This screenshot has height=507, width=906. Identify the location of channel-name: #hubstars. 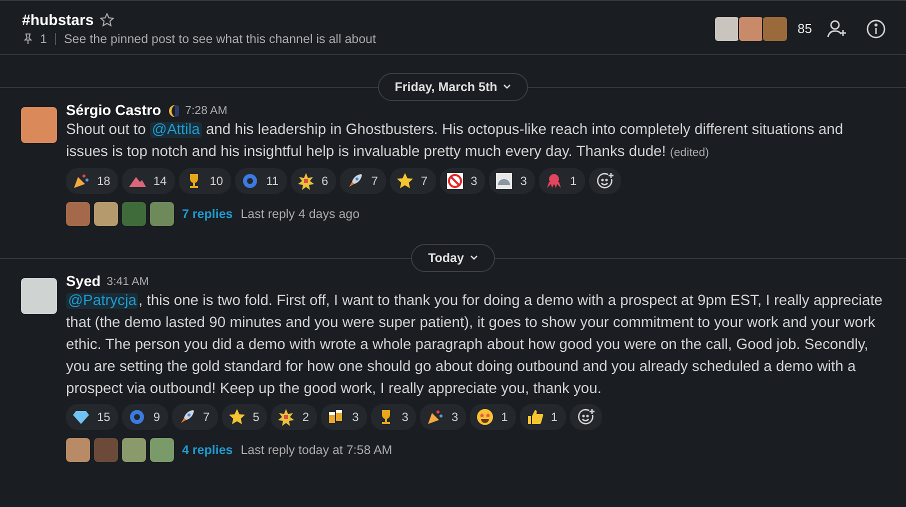
(58, 20).